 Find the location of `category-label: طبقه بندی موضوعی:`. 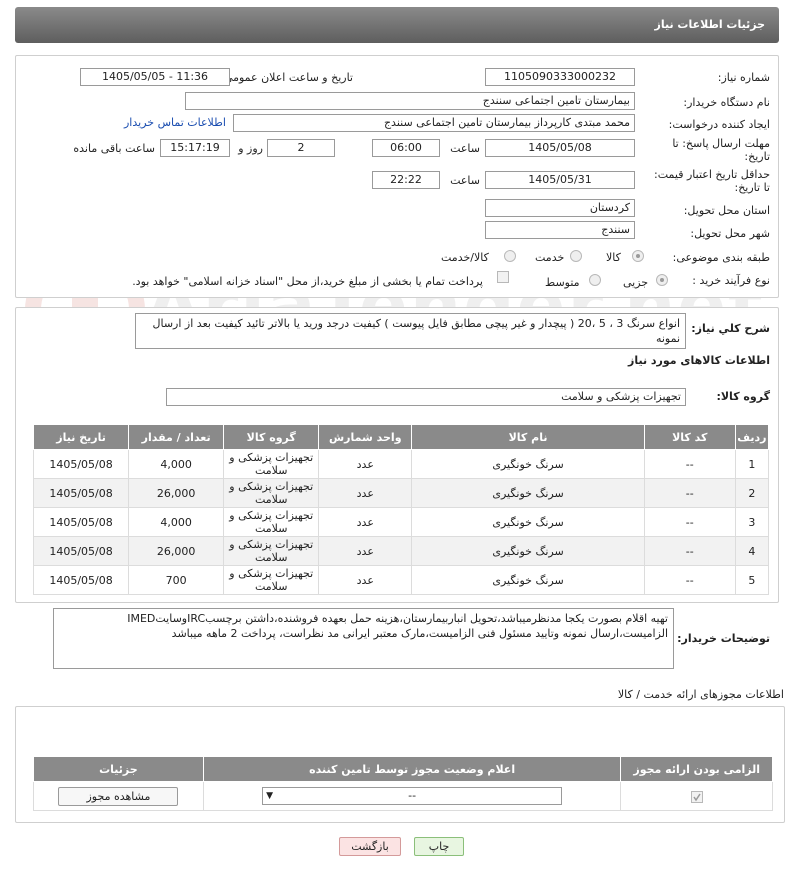

category-label: طبقه بندی موضوعی: is located at coordinates (721, 257).